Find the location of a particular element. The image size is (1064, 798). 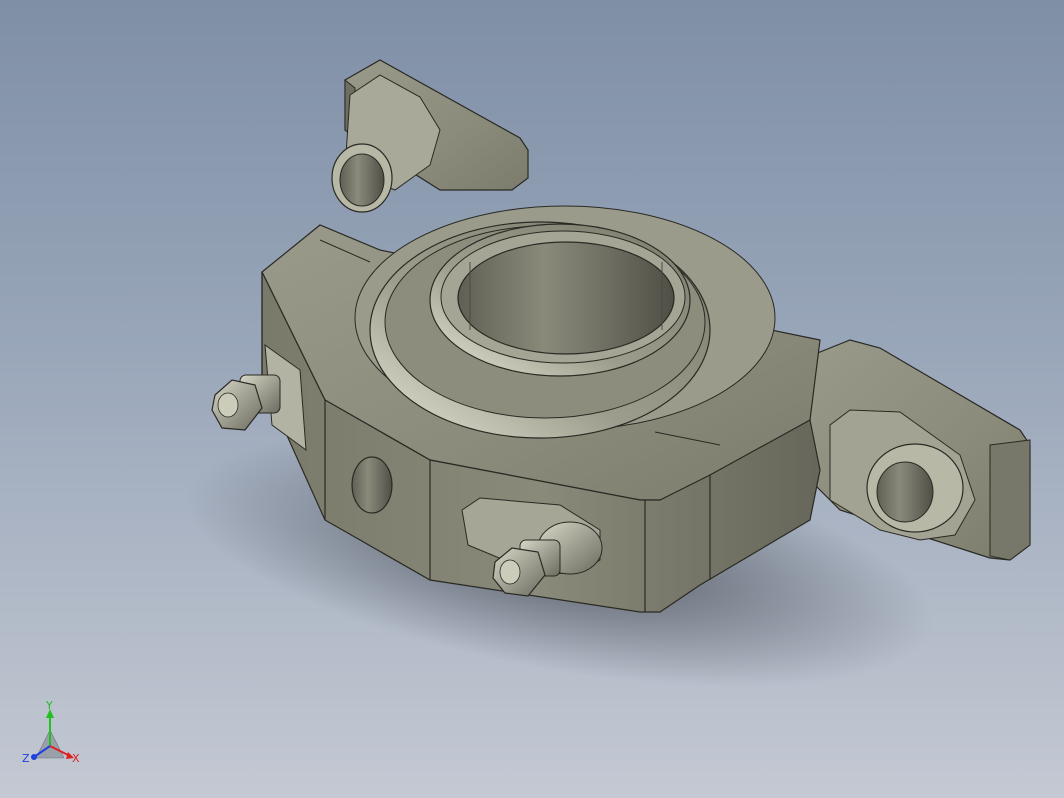

side-hole is located at coordinates (372, 485).